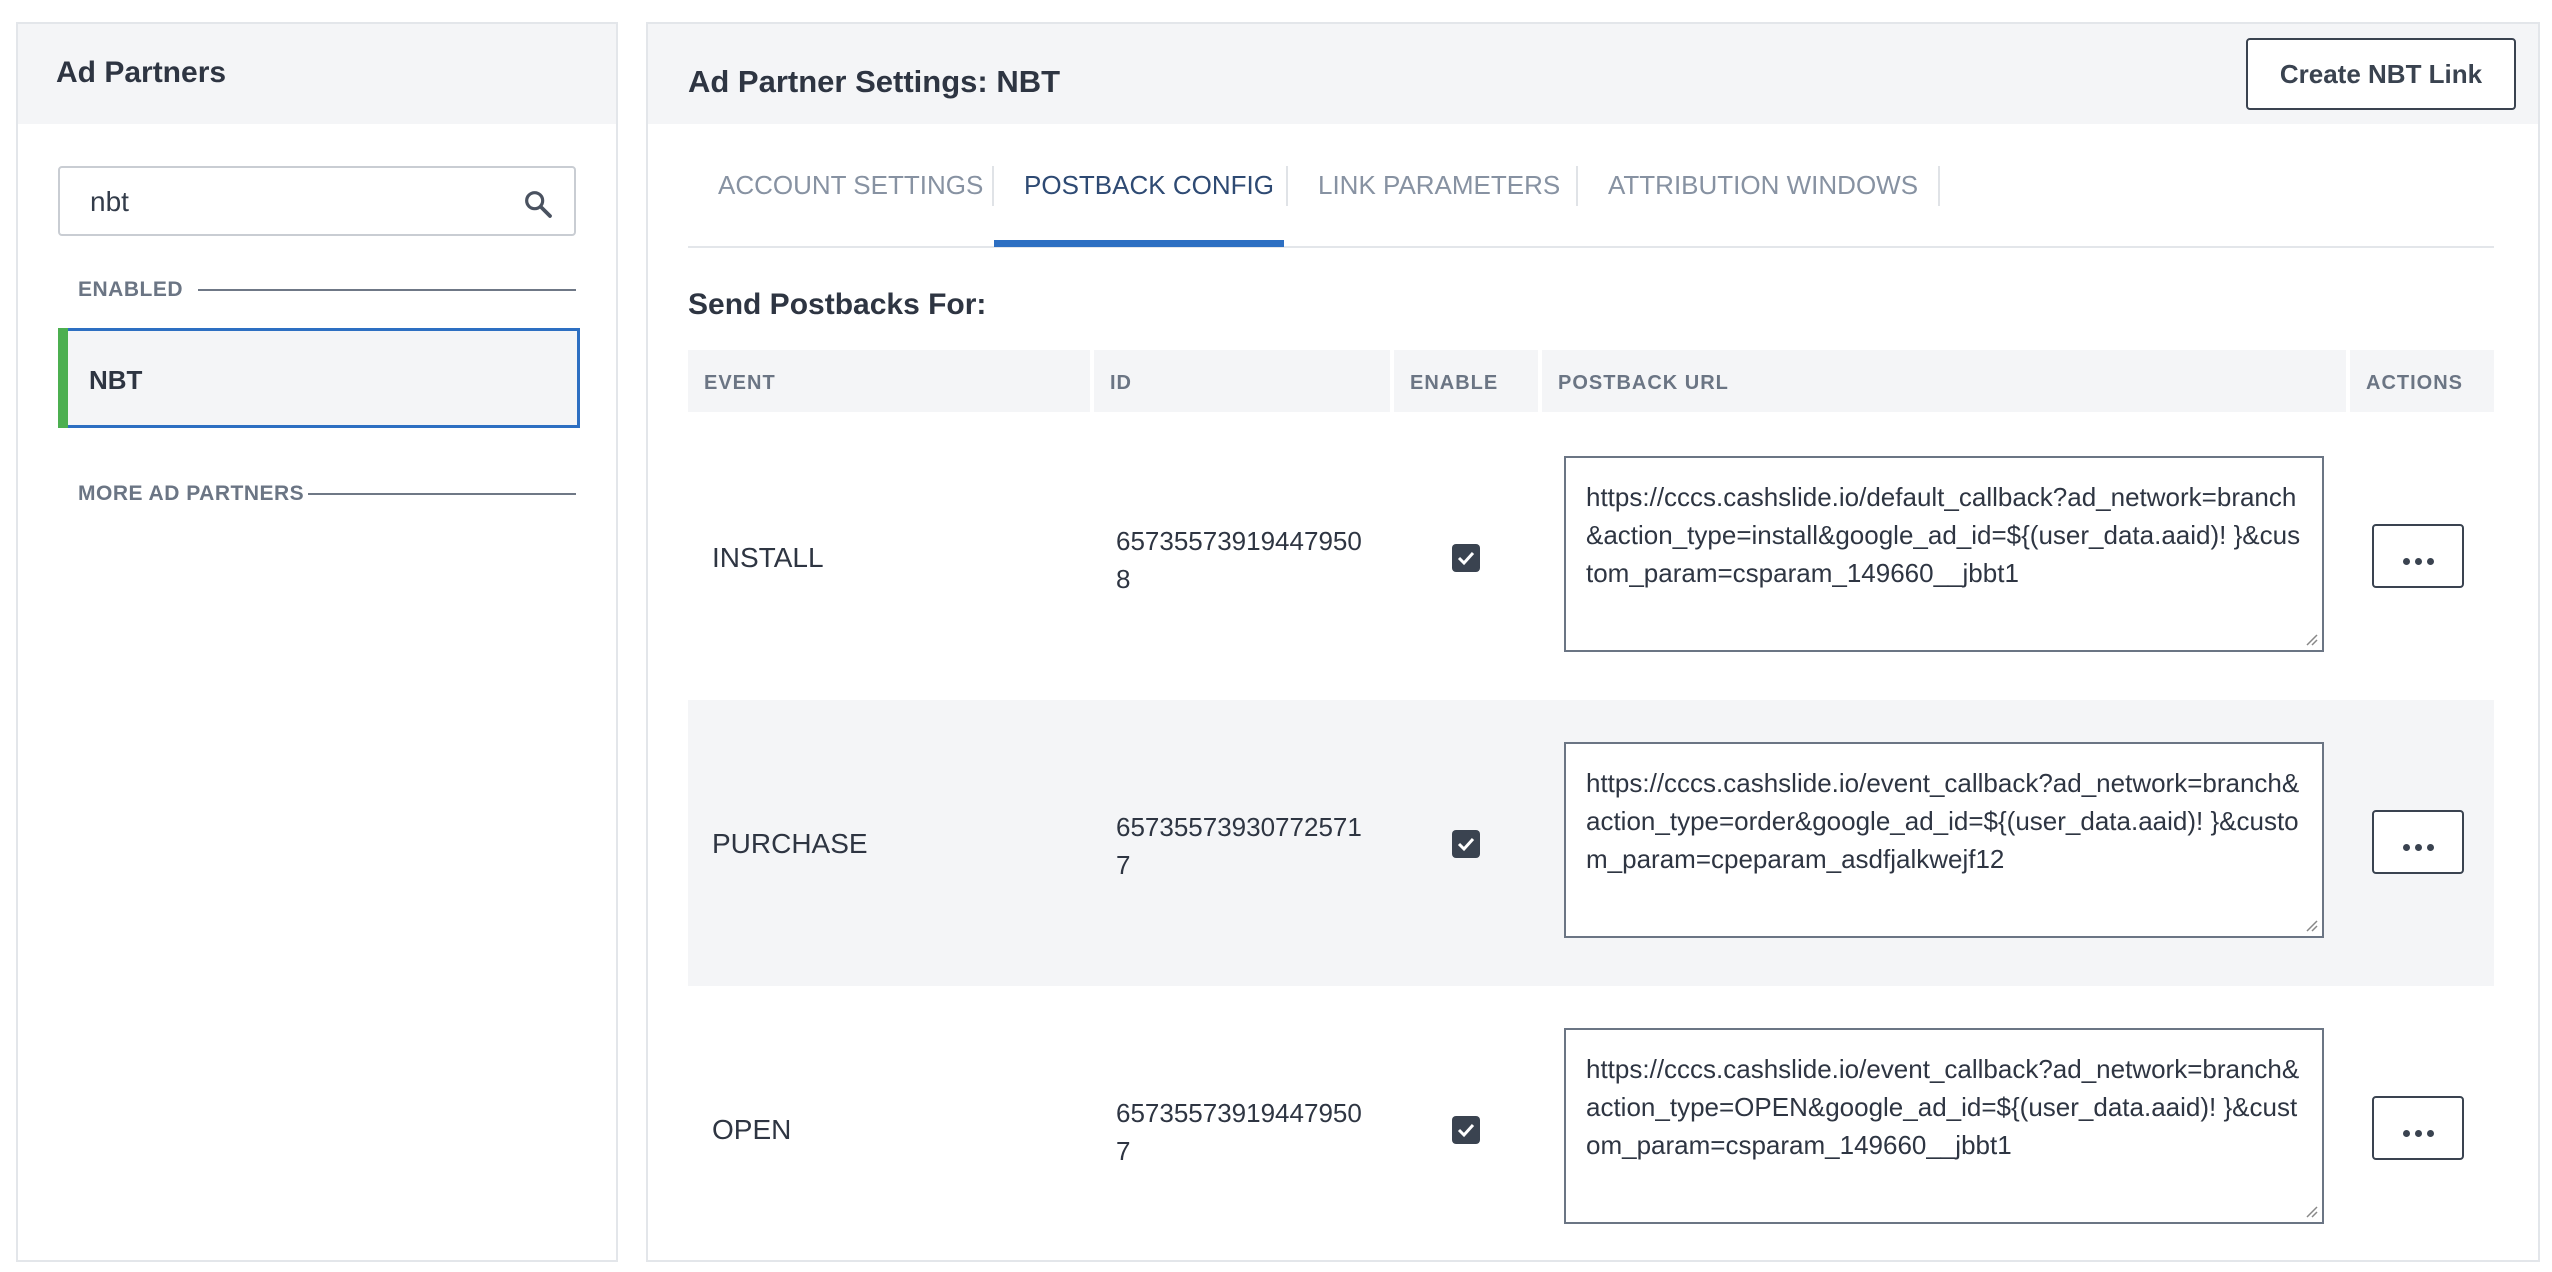 The height and width of the screenshot is (1272, 2552). What do you see at coordinates (116, 380) in the screenshot?
I see `partner-item-label: NBT` at bounding box center [116, 380].